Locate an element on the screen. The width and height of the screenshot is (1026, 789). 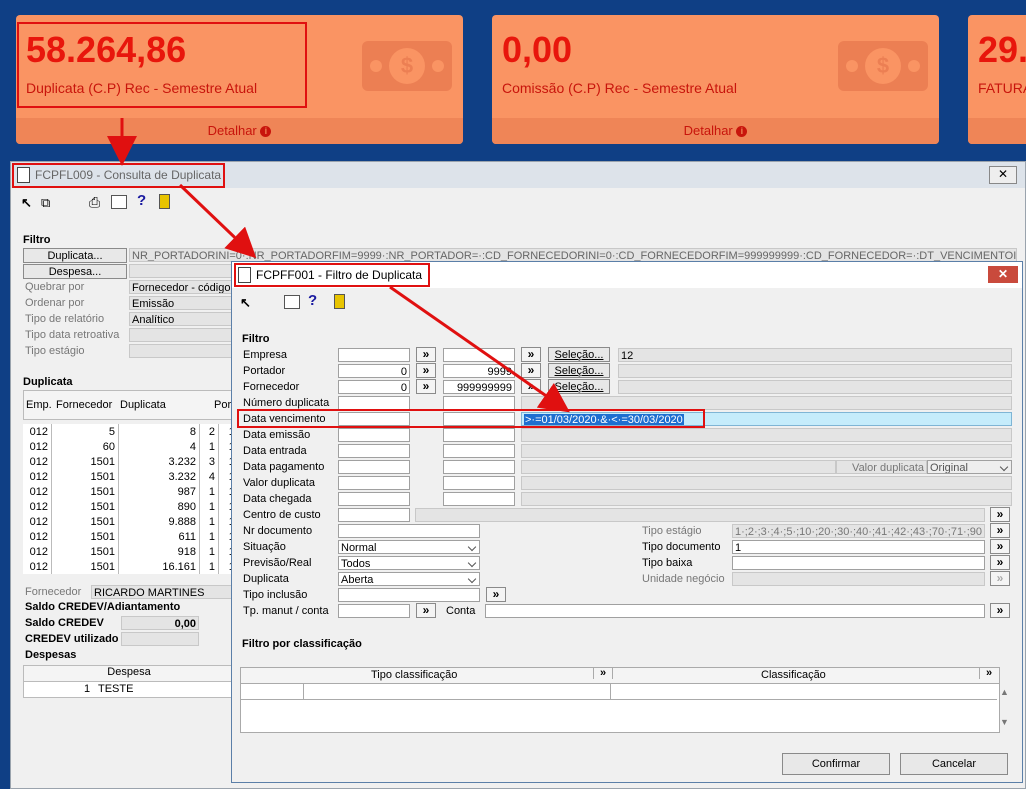
portador-from: 0 is located at coordinates (374, 371).